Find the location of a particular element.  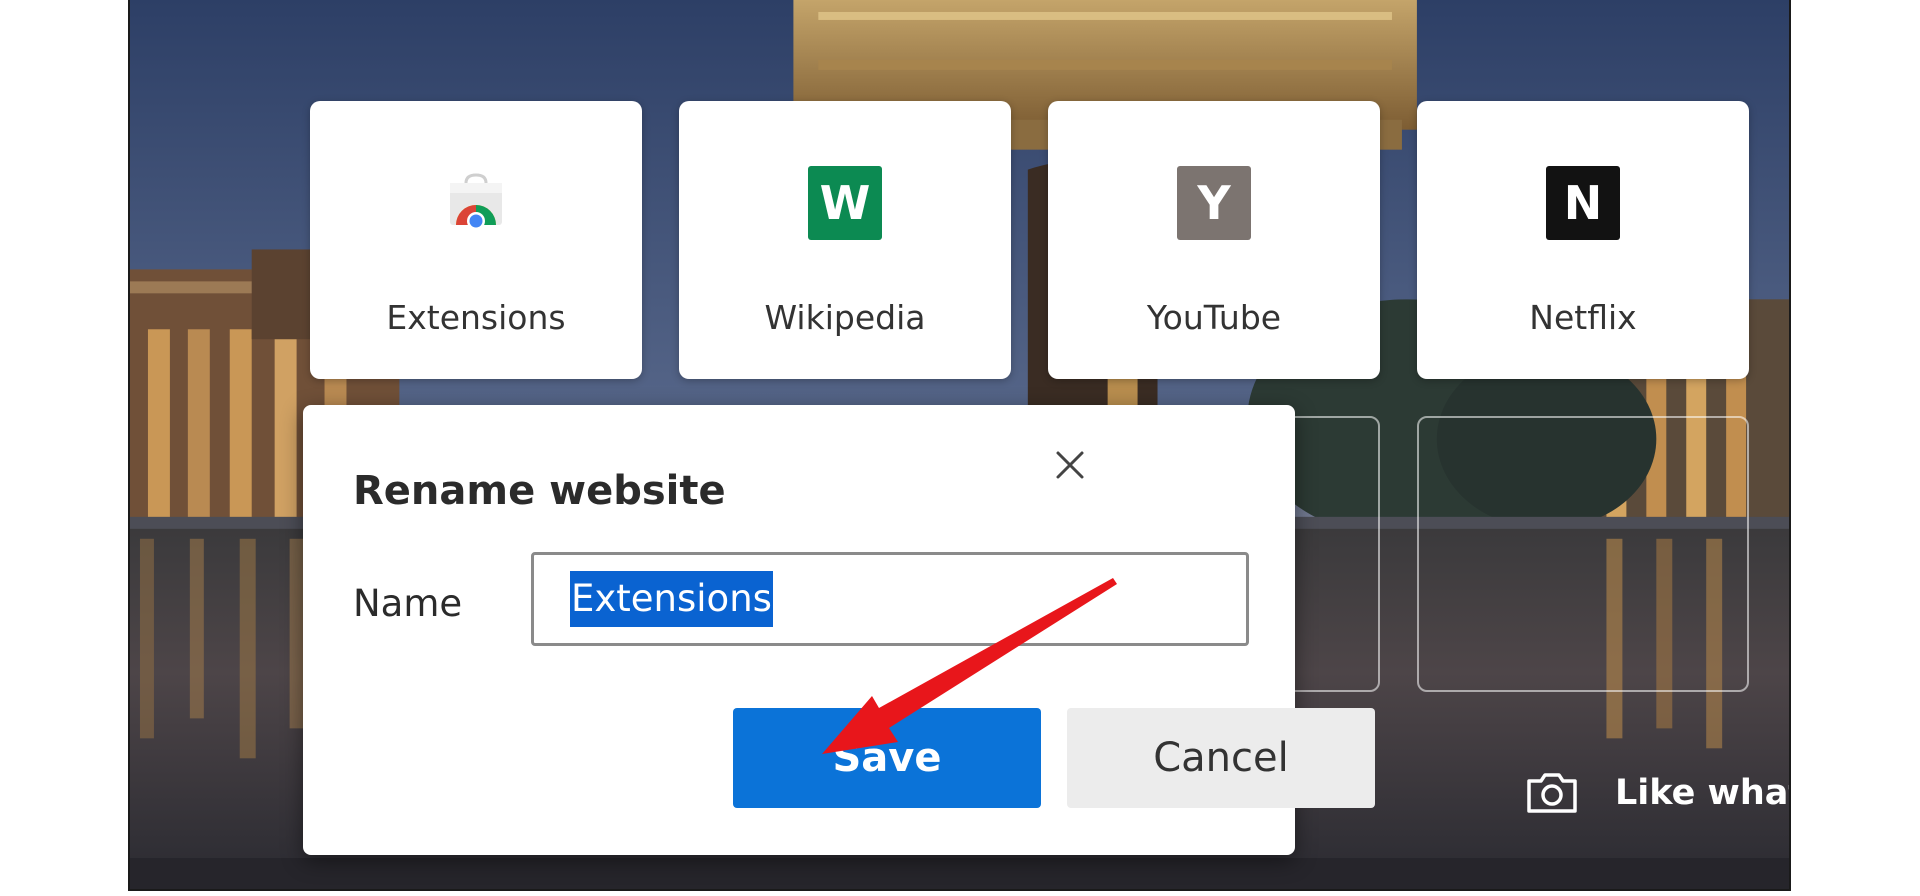

top-site-label: Netflix is located at coordinates (1583, 317).